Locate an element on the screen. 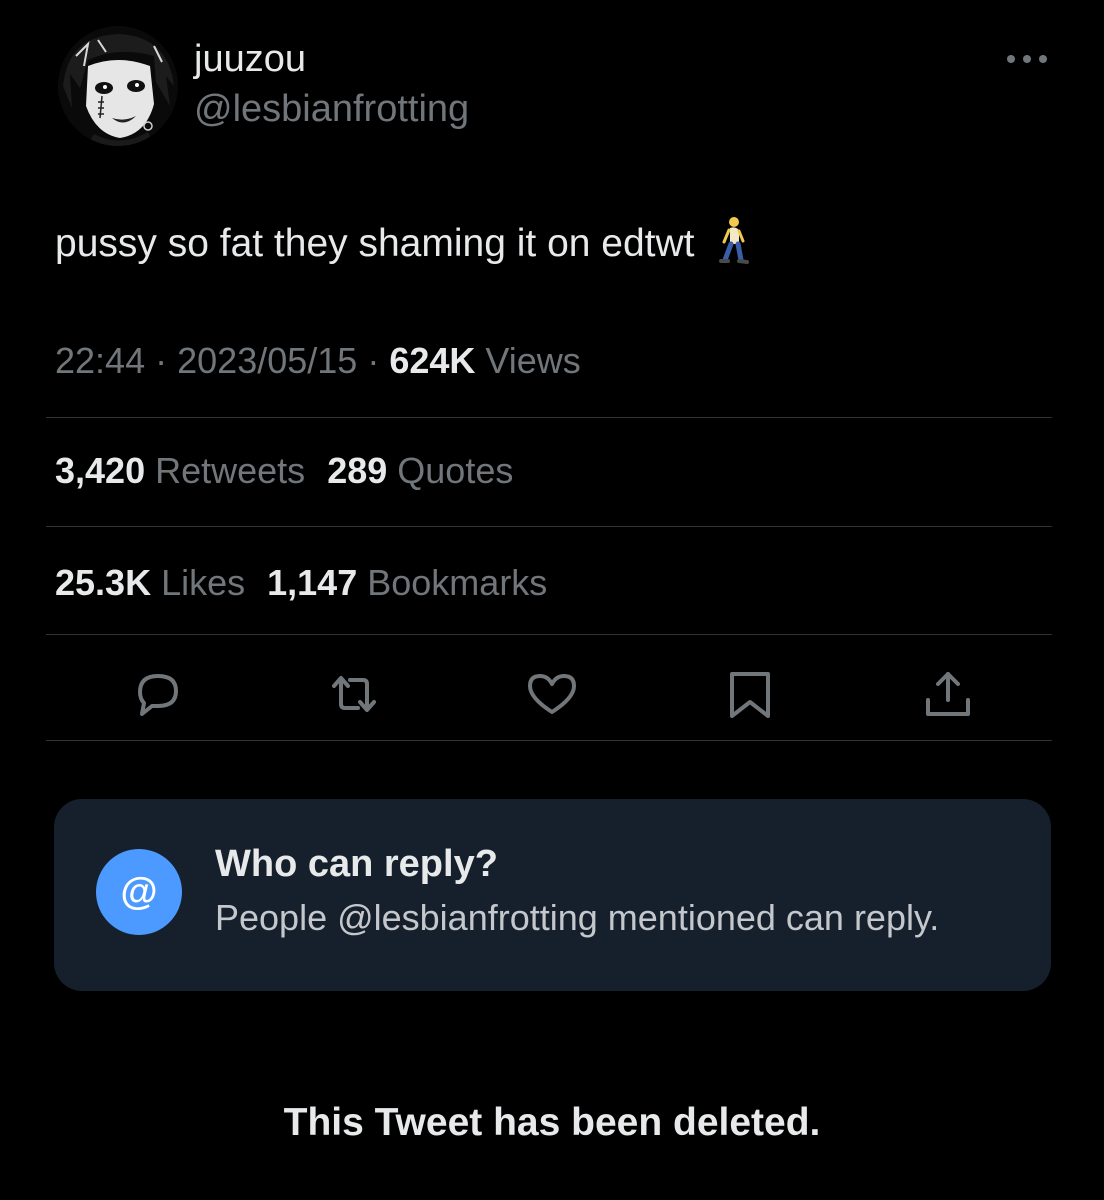 The image size is (1104, 1200). avatar is located at coordinates (118, 86).